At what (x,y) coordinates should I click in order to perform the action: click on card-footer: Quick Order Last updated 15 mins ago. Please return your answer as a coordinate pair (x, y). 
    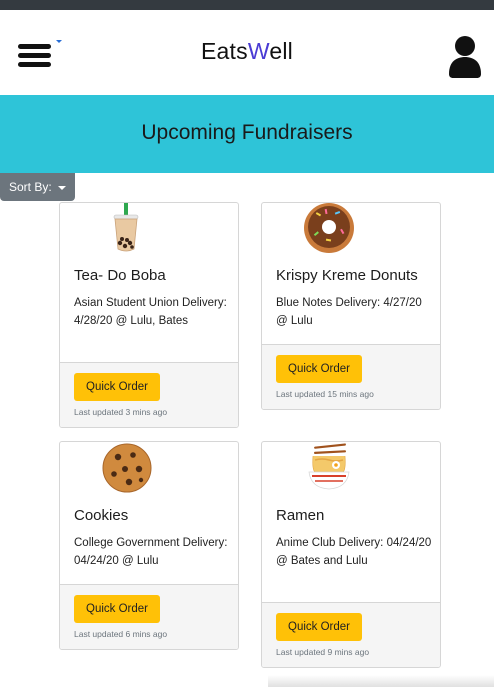
    Looking at the image, I should click on (351, 376).